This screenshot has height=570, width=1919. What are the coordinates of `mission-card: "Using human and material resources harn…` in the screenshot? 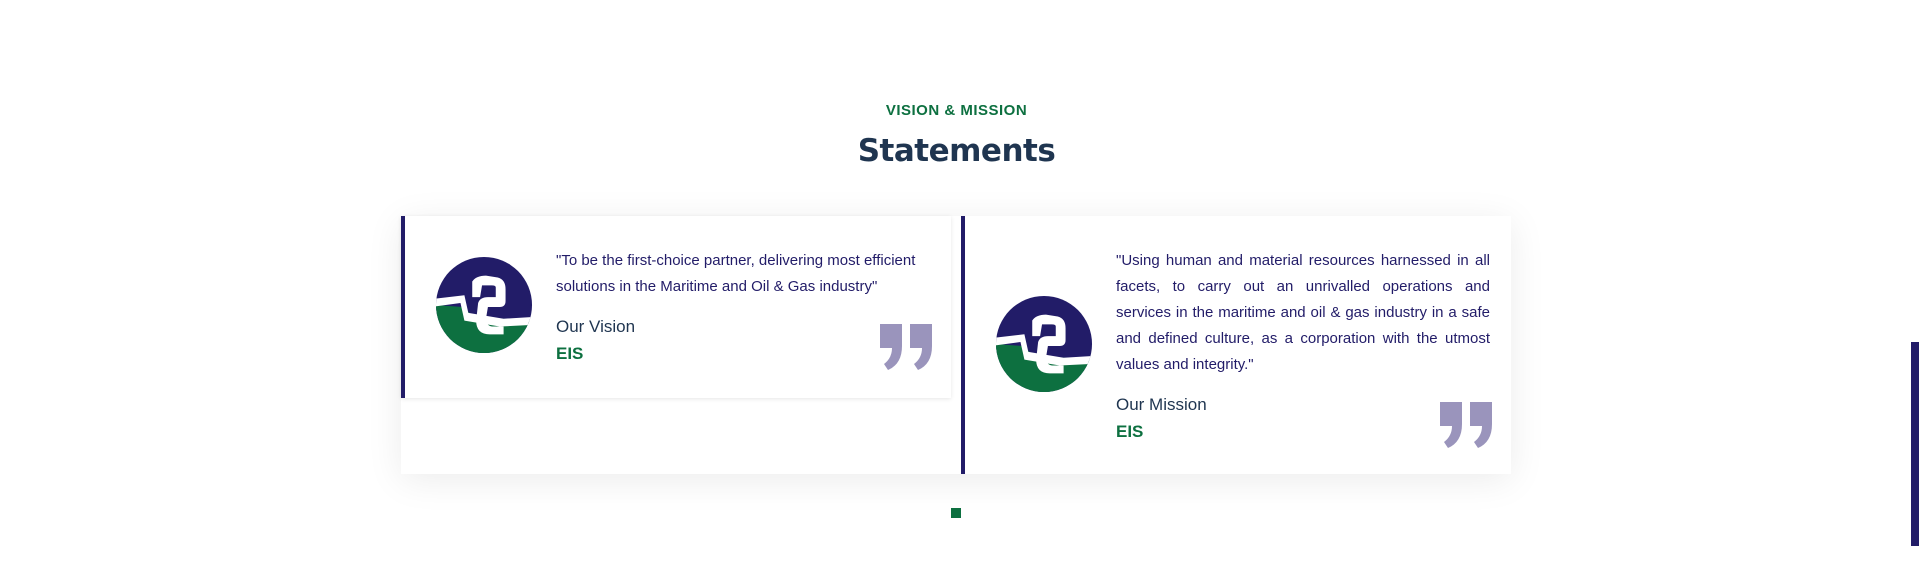 It's located at (1236, 345).